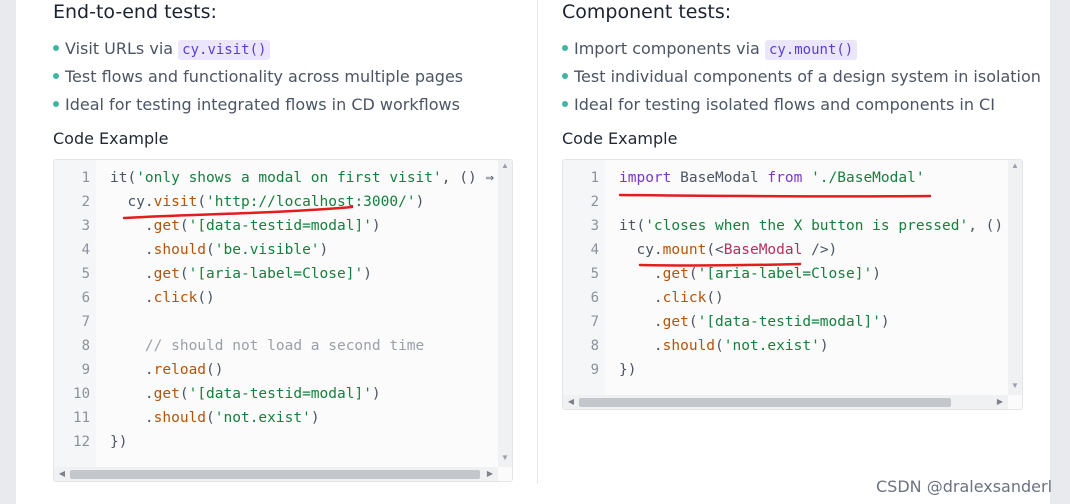 Image resolution: width=1070 pixels, height=504 pixels. Describe the element at coordinates (775, 195) in the screenshot. I see `red-underline-import` at that location.